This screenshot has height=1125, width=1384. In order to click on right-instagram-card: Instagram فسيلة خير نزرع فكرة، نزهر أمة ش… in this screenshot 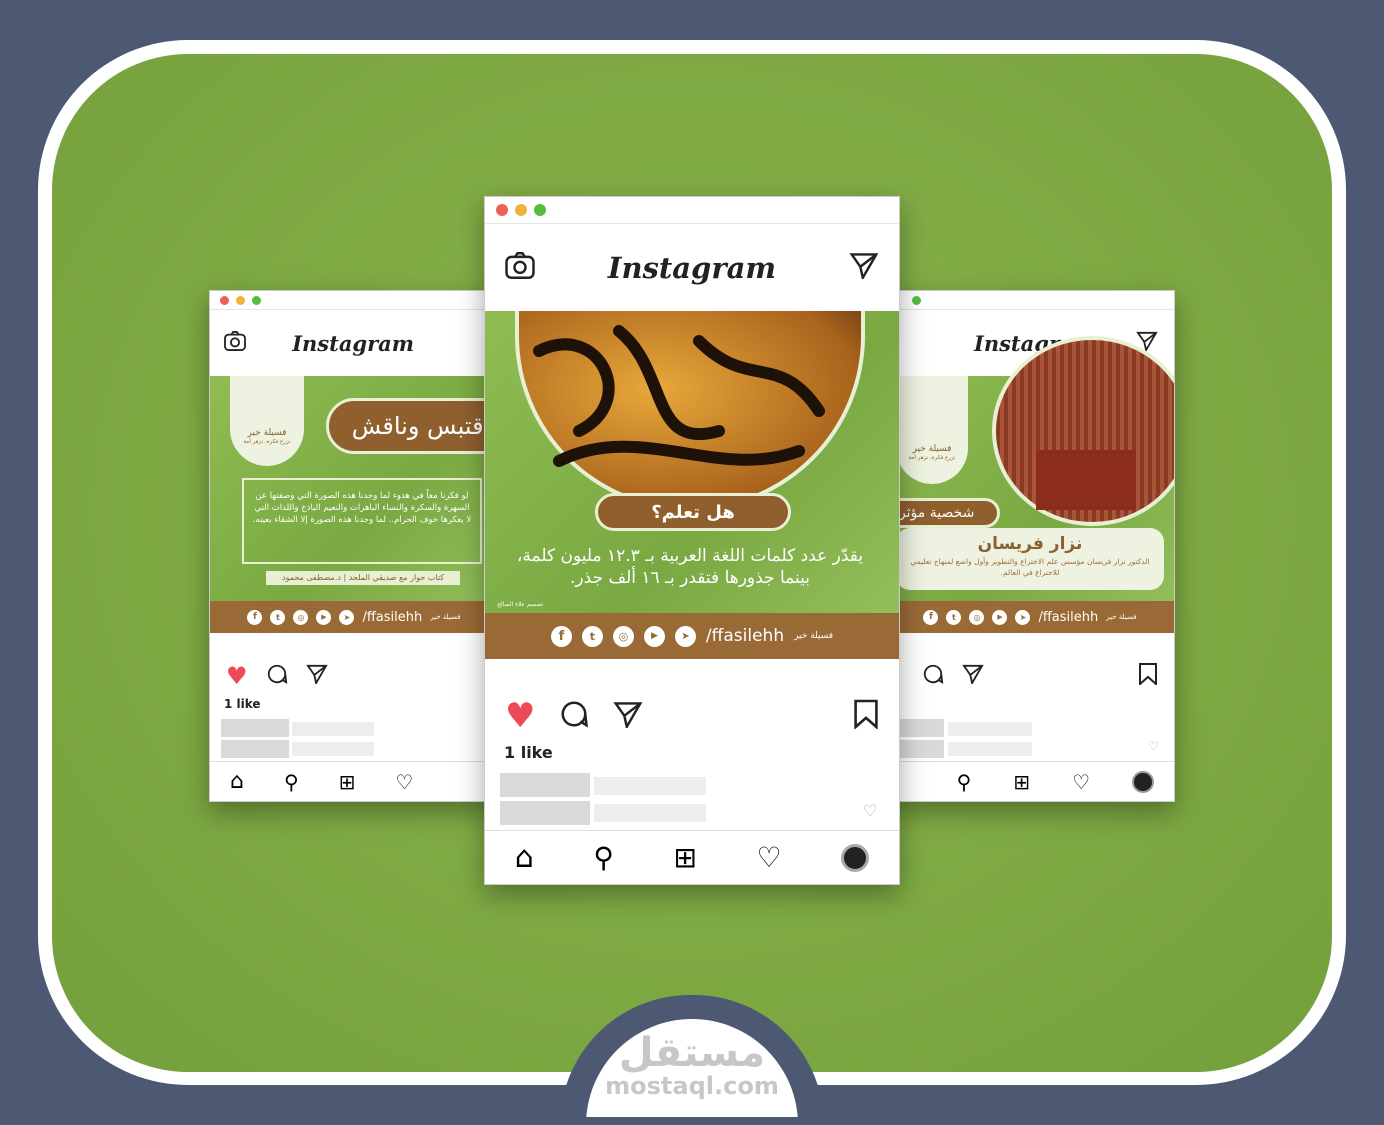, I will do `click(1030, 546)`.